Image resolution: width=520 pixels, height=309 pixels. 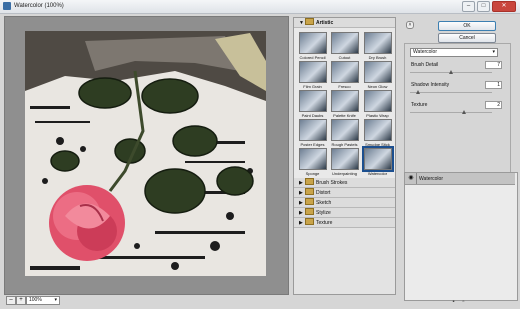 What do you see at coordinates (468, 6) in the screenshot?
I see `minimize-button: –` at bounding box center [468, 6].